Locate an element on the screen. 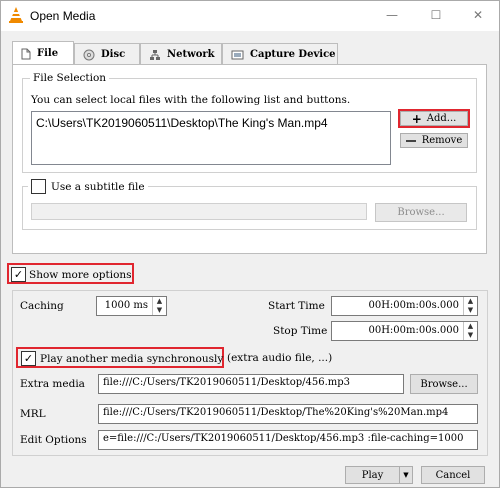  sync-checkbox: ✓ is located at coordinates (28, 358).